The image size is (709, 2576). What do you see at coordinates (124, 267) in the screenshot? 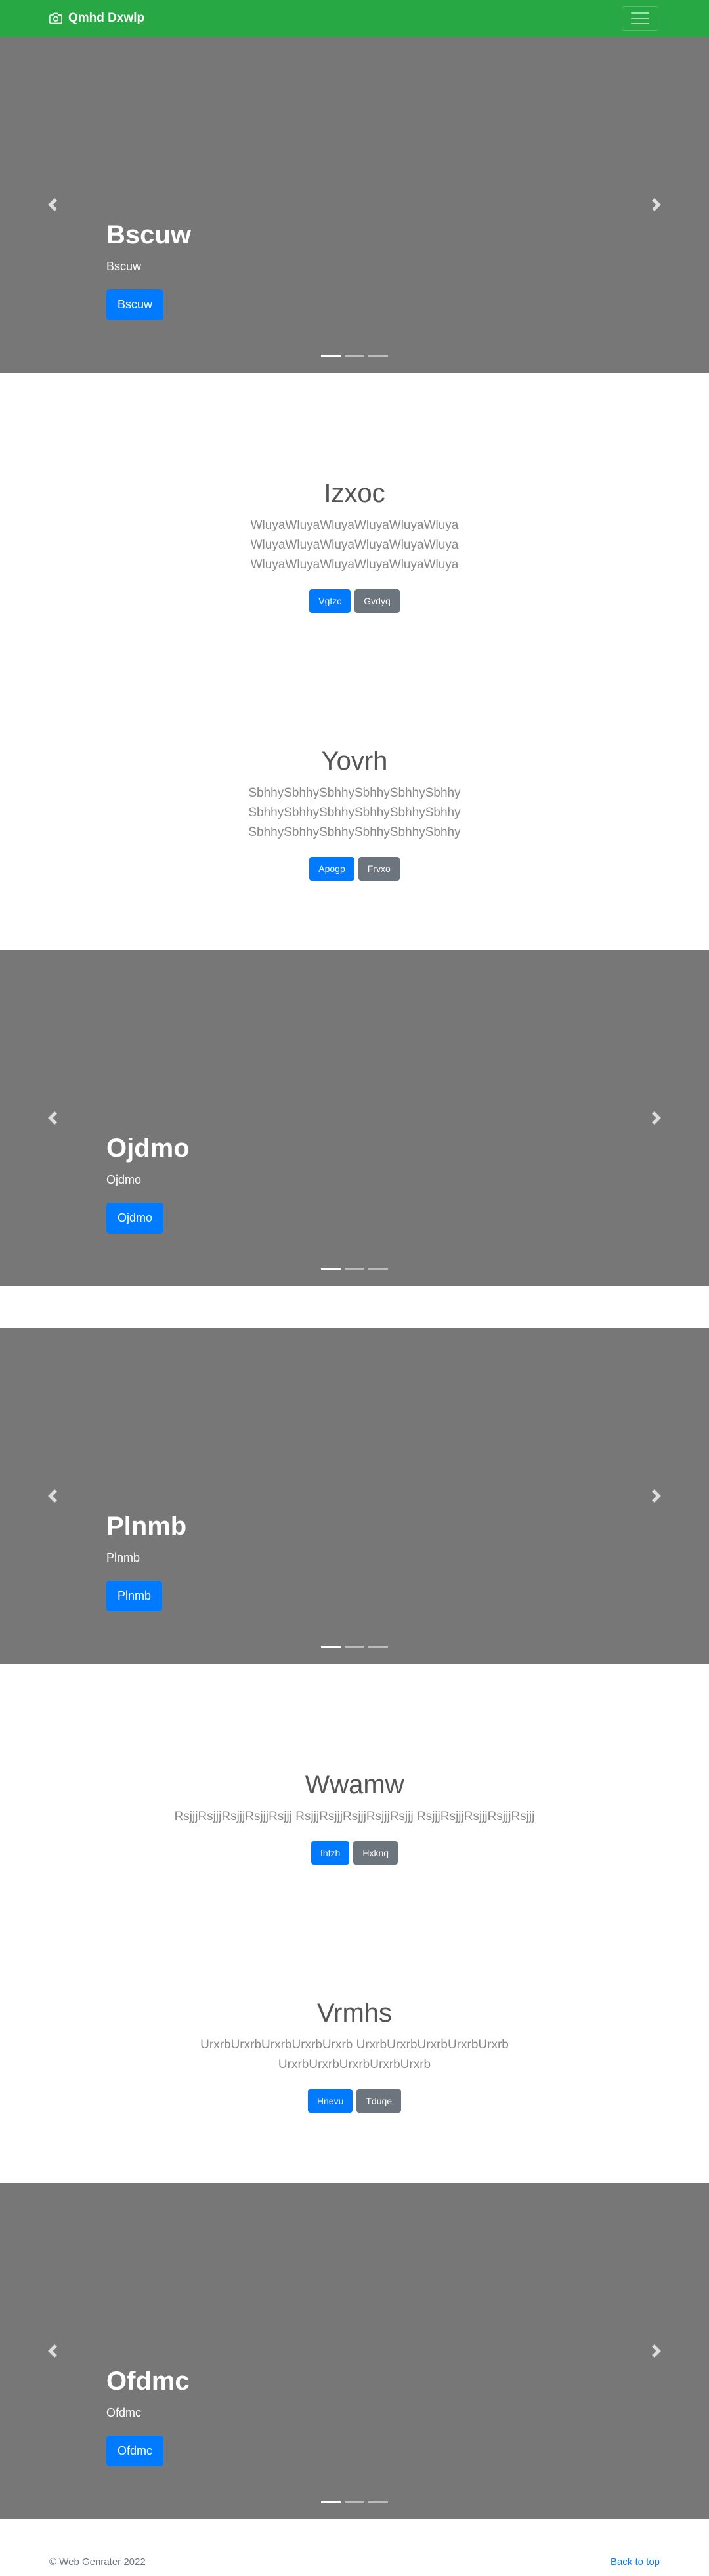
I see `carousel-subtitle: Bscuw` at bounding box center [124, 267].